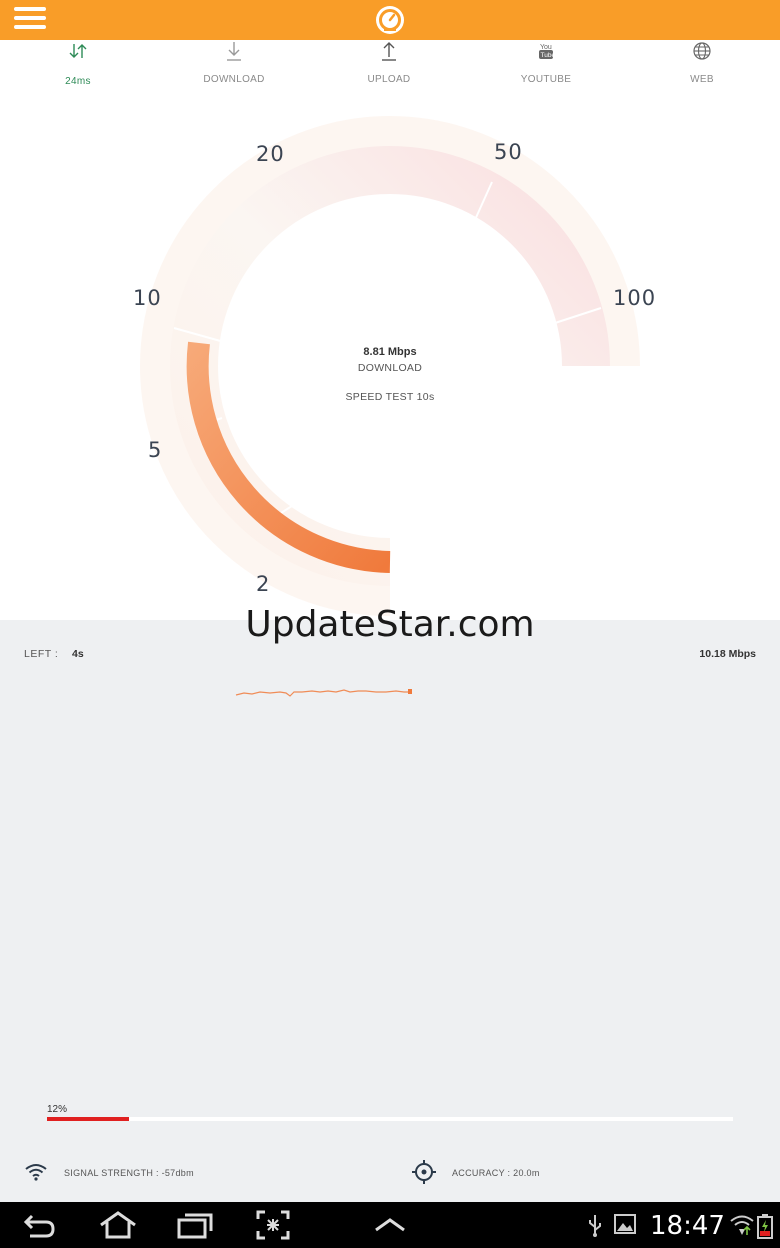  I want to click on home-icon, so click(118, 1225).